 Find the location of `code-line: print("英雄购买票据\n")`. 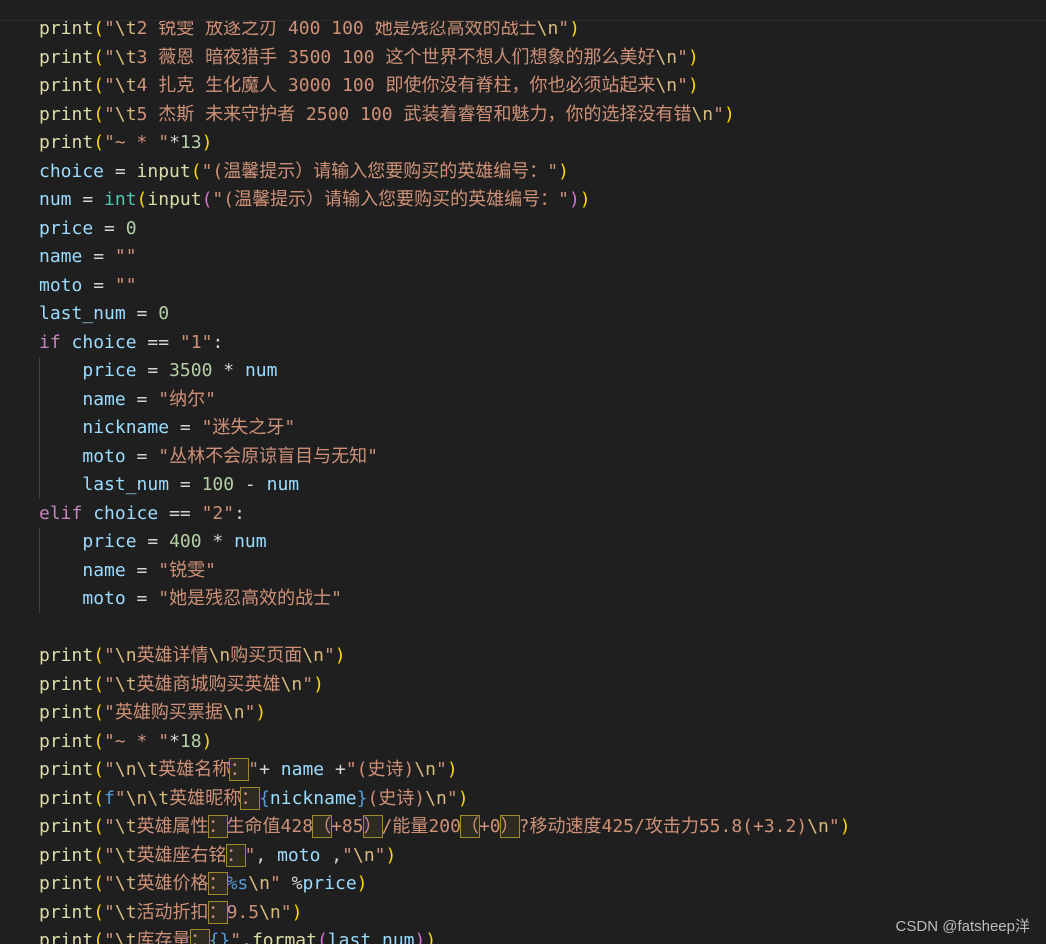

code-line: print("英雄购买票据\n") is located at coordinates (445, 713).